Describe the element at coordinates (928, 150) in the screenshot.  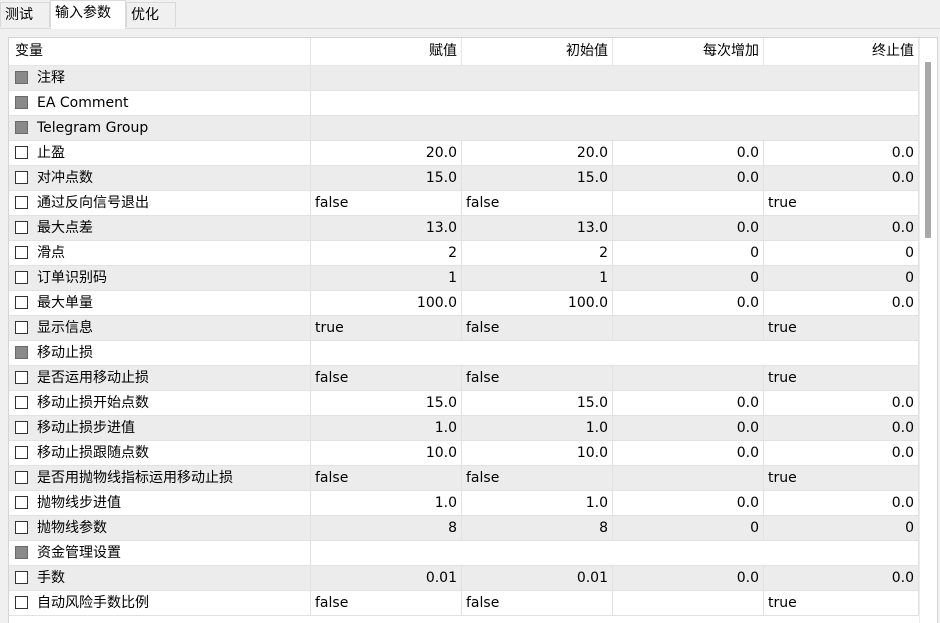
I see `scrollbar-thumb` at that location.